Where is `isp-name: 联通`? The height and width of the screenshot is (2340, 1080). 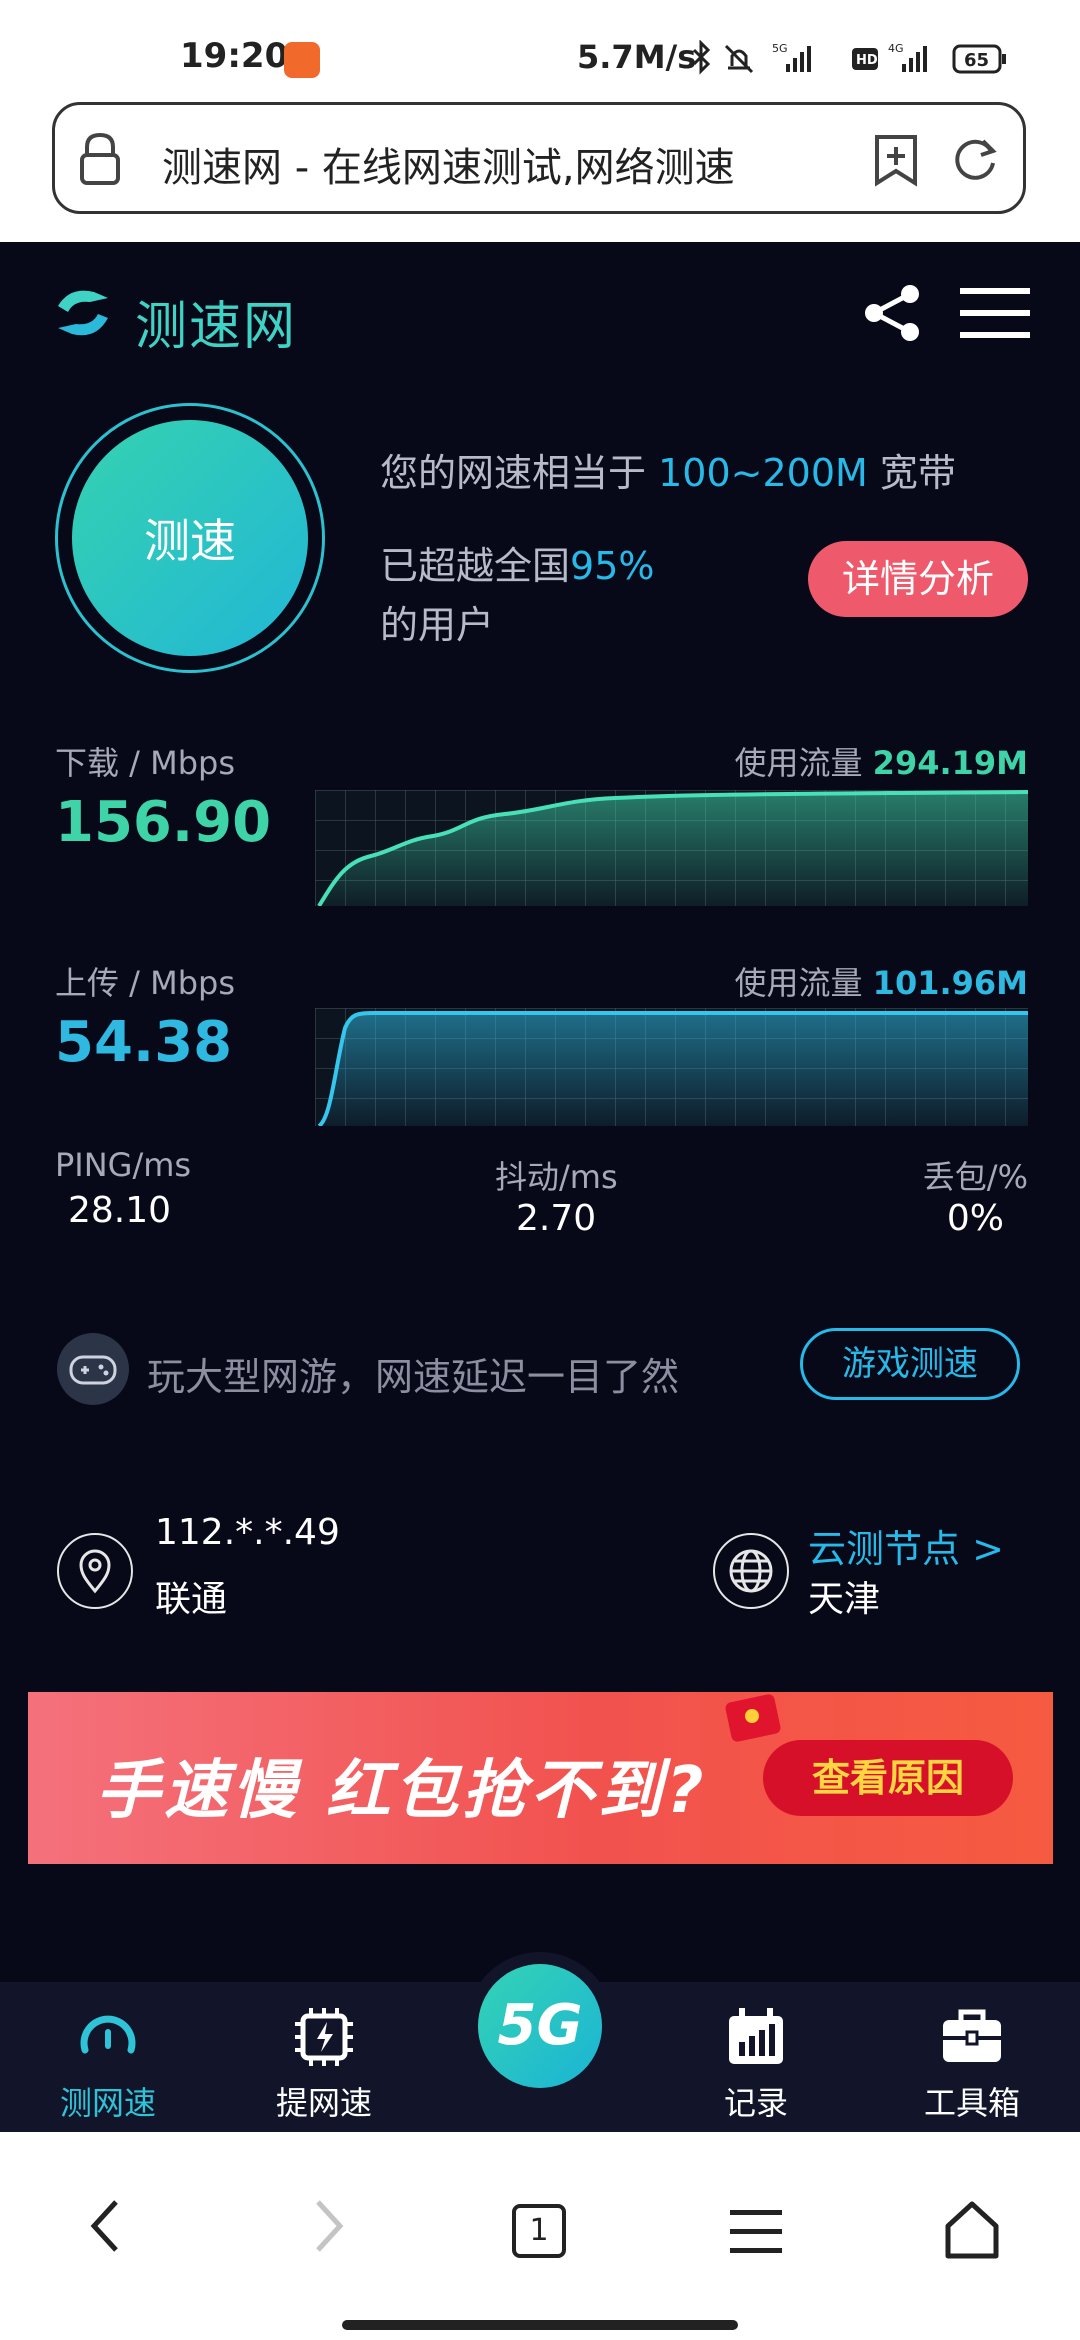 isp-name: 联通 is located at coordinates (191, 1599).